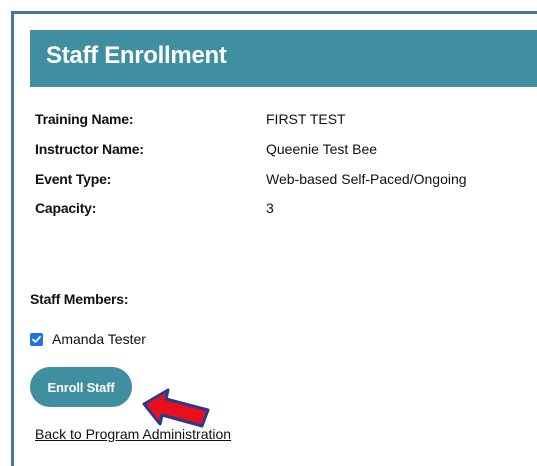 This screenshot has height=466, width=537. I want to click on instructor-name-value: Queenie Test Bee, so click(322, 149).